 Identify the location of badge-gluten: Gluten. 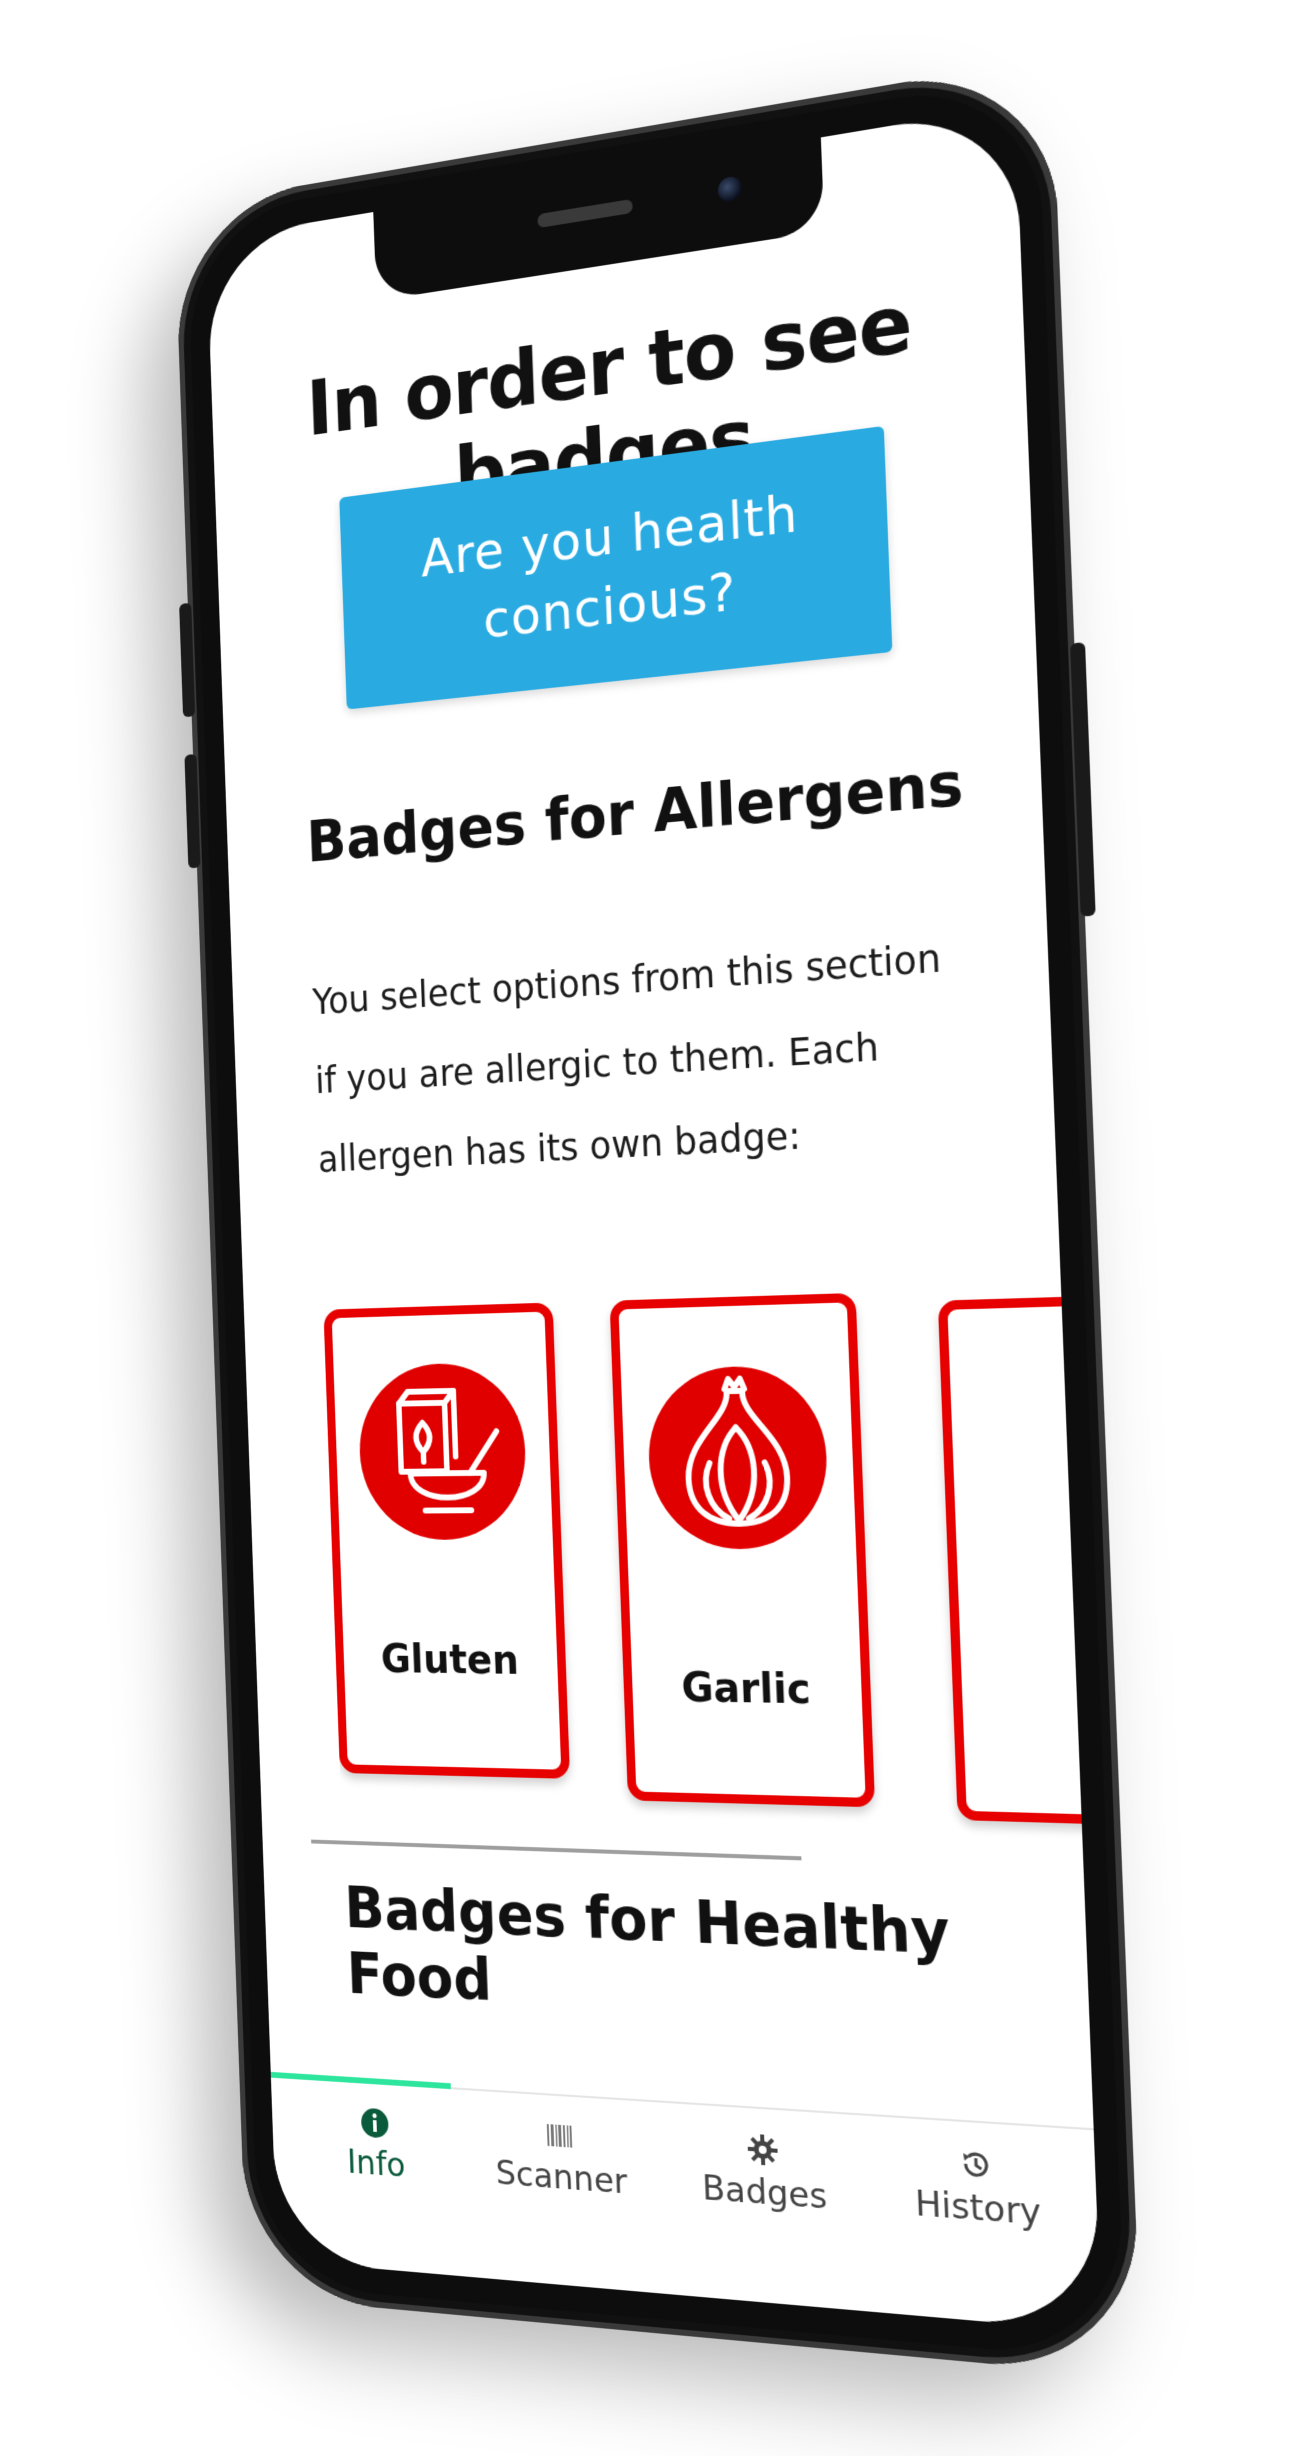
(446, 1540).